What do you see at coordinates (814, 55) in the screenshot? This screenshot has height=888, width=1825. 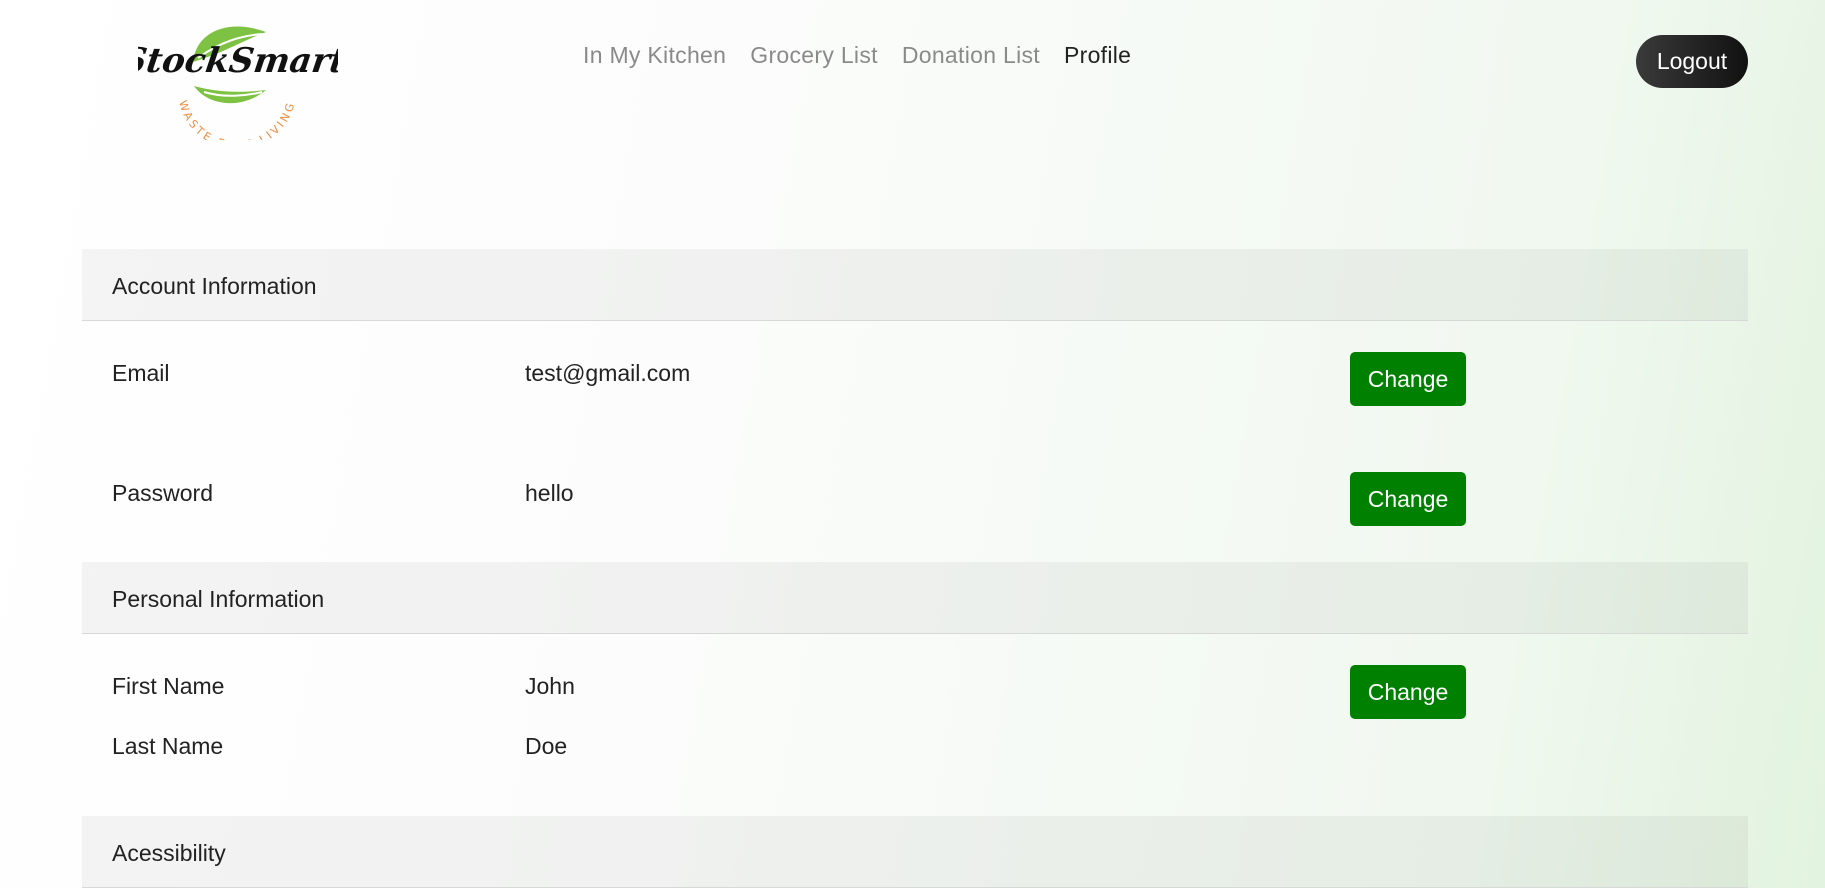 I see `nav-grocery-list: Grocery List` at bounding box center [814, 55].